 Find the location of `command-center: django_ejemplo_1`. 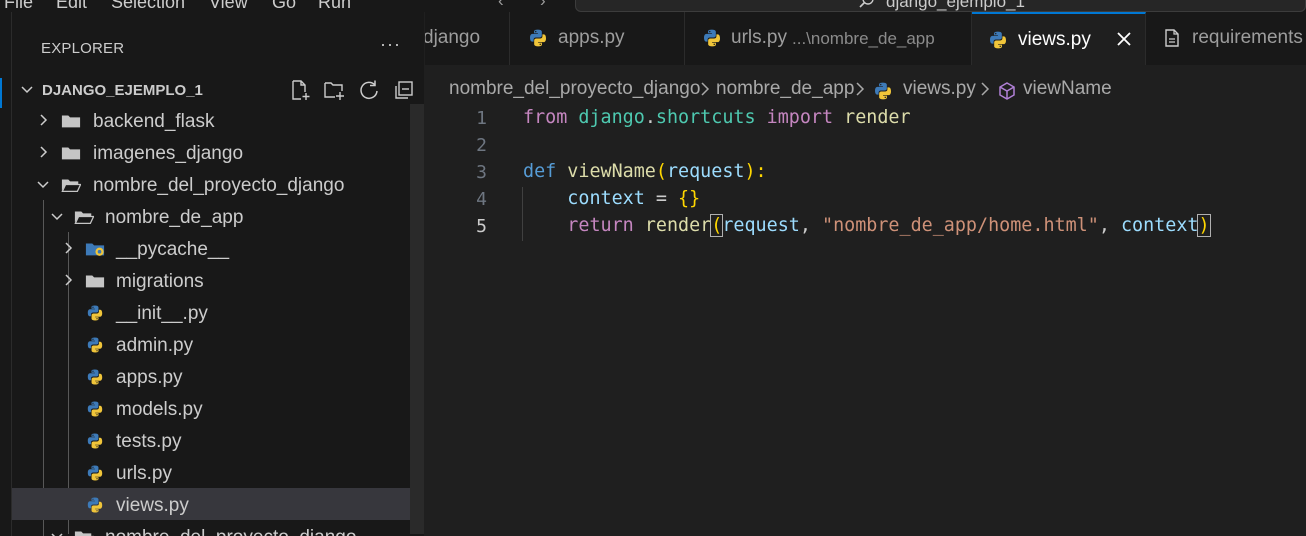

command-center: django_ejemplo_1 is located at coordinates (940, 6).